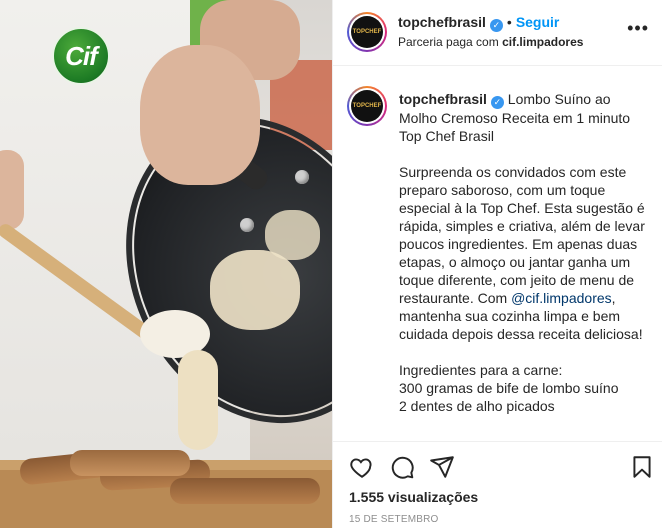  Describe the element at coordinates (497, 484) in the screenshot. I see `action-bar: 1.555 visualizações 15 DE SETEMBRO` at that location.